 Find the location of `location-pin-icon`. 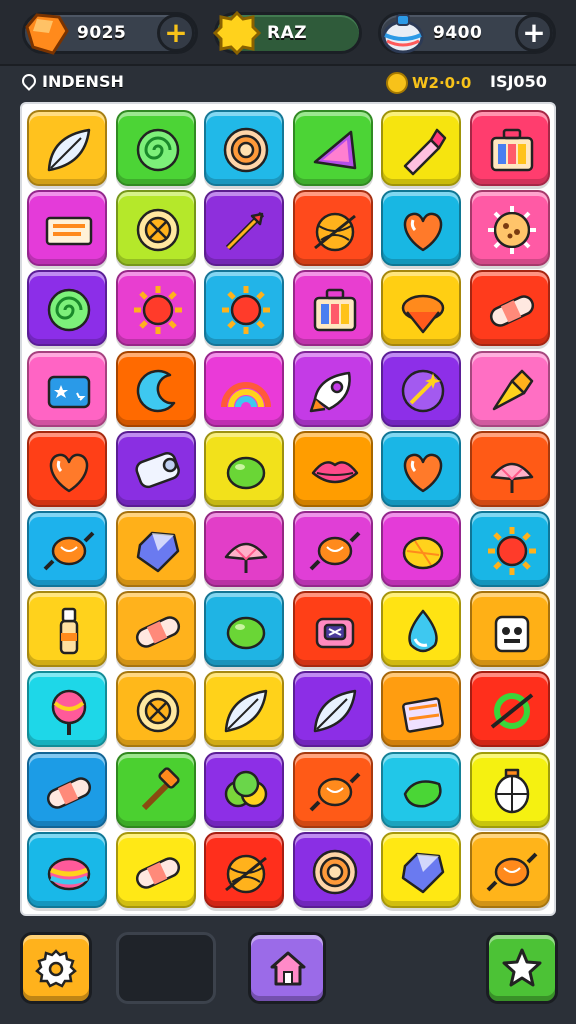

location-pin-icon is located at coordinates (29, 81).